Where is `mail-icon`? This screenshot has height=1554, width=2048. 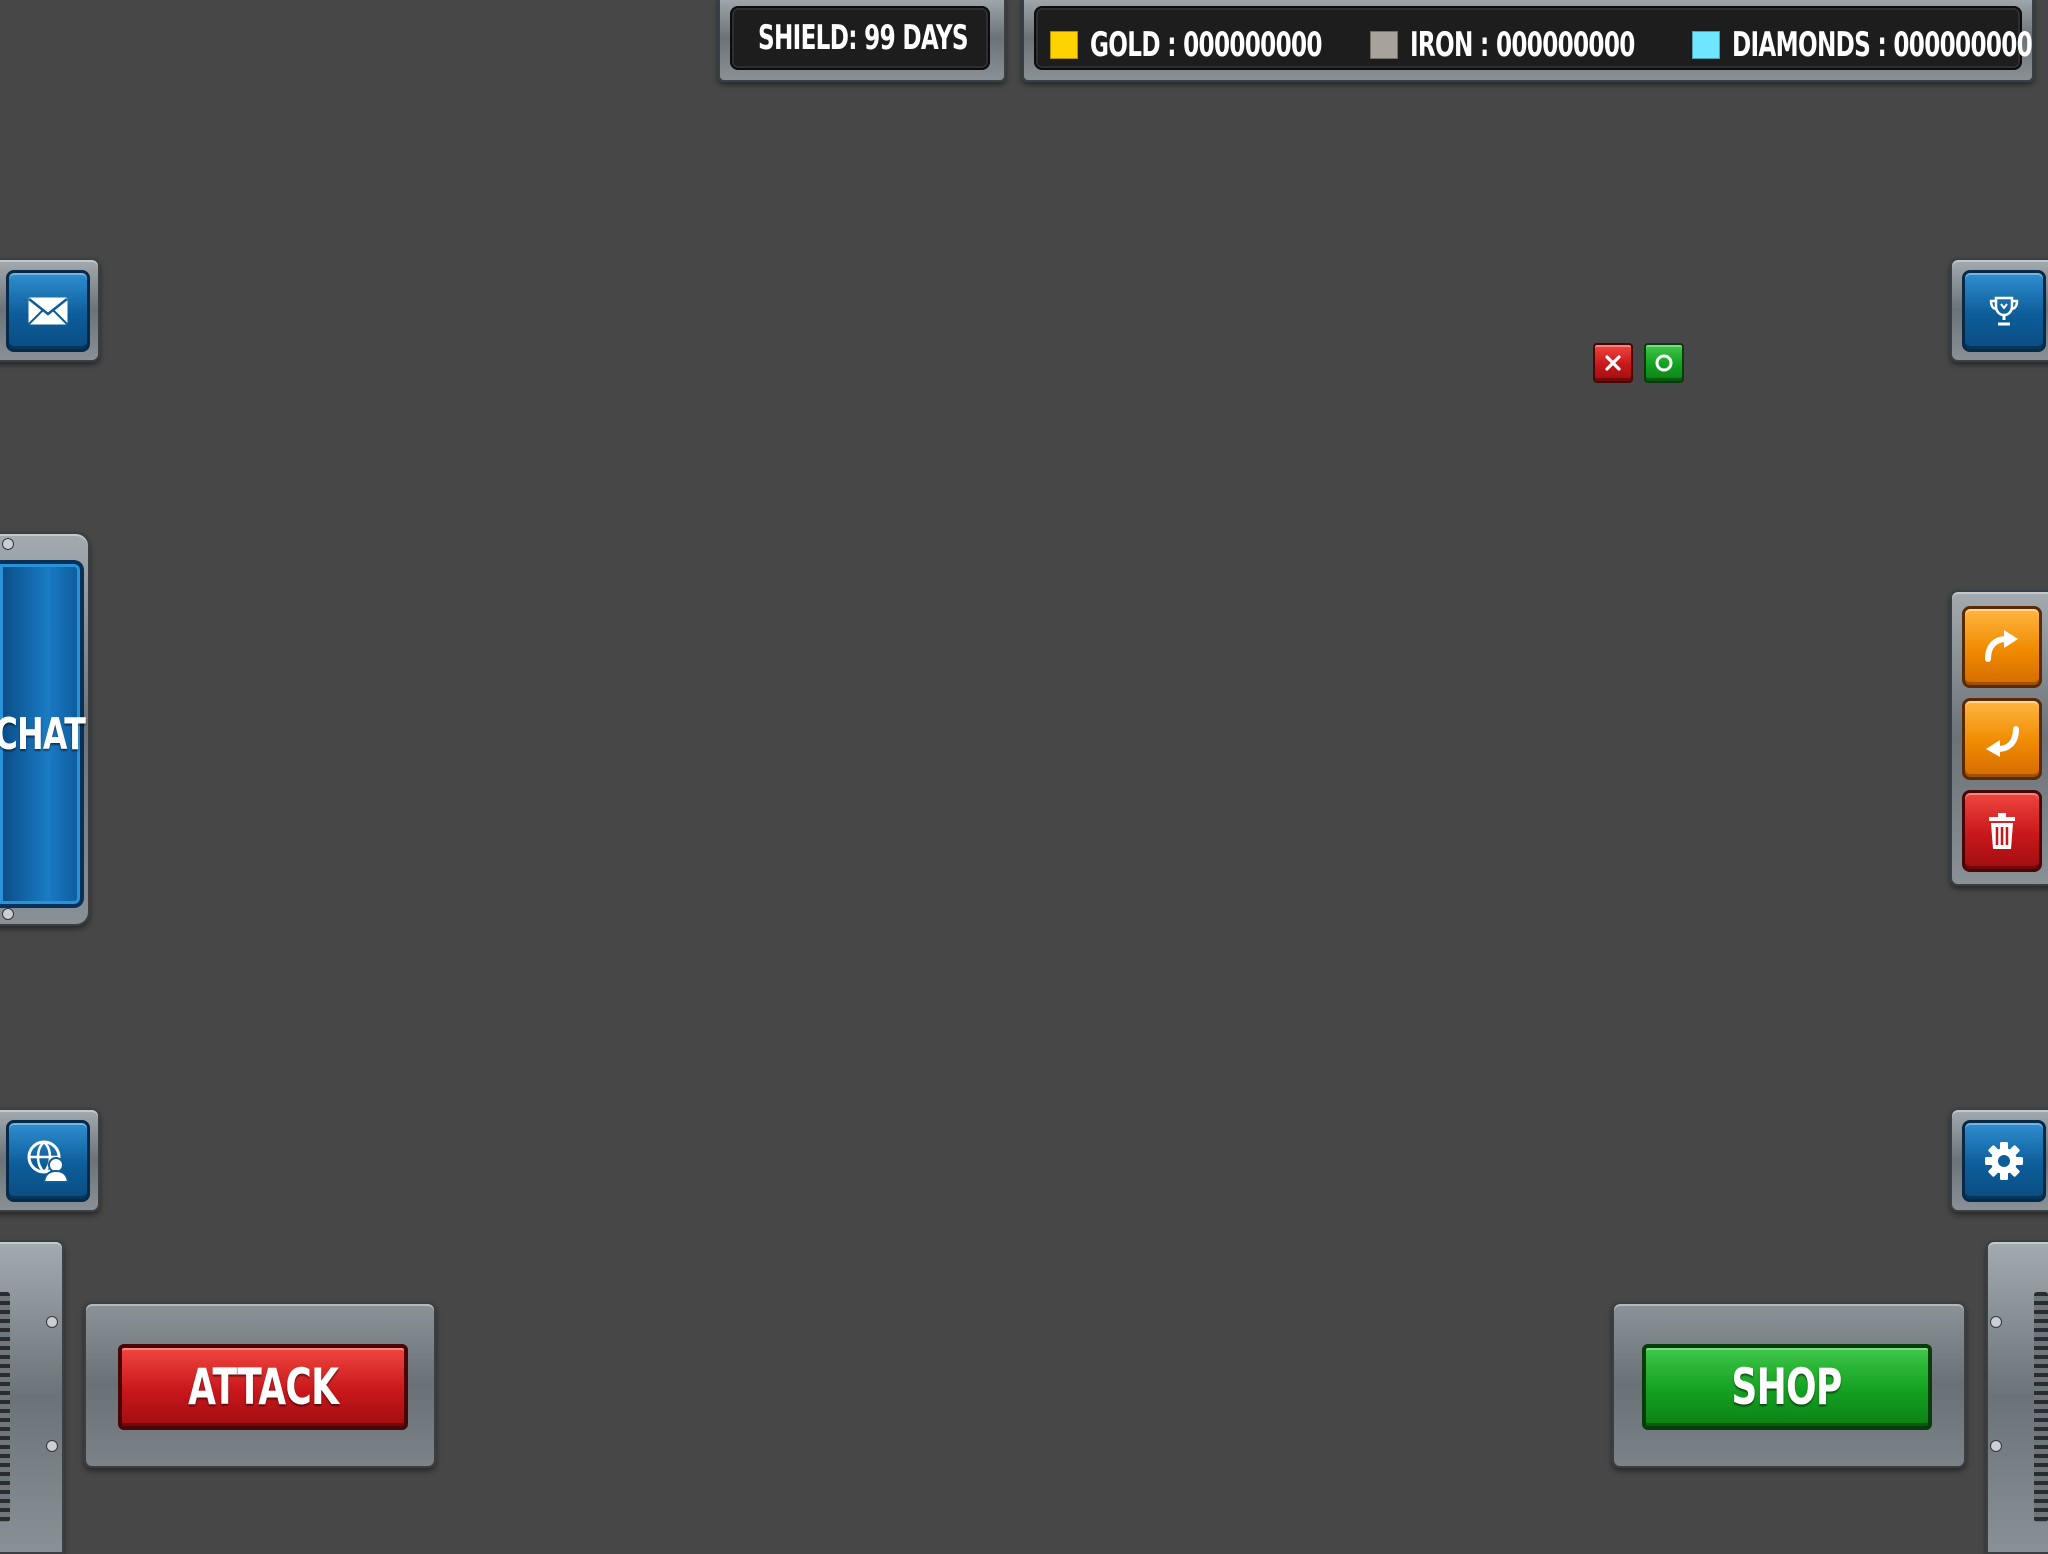 mail-icon is located at coordinates (48, 311).